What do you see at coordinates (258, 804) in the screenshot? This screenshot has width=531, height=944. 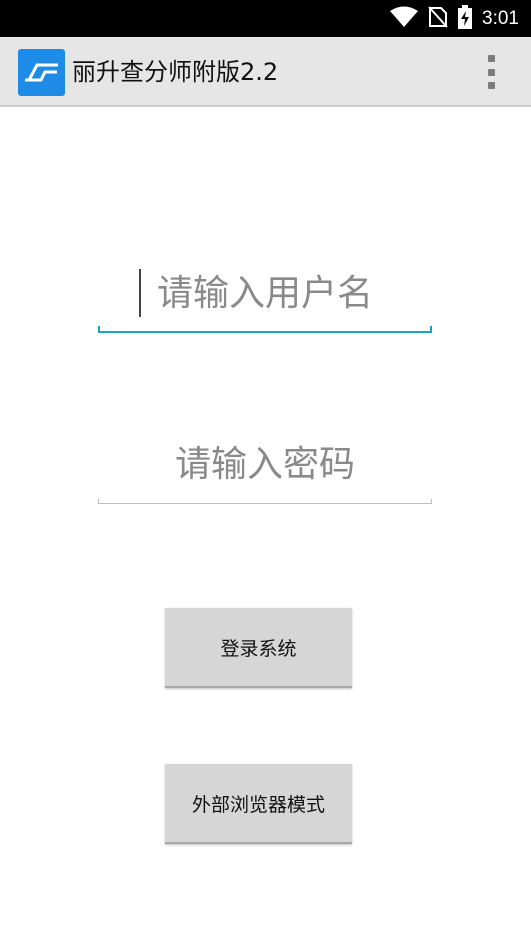 I see `external-browser-button: 外部浏览器模式` at bounding box center [258, 804].